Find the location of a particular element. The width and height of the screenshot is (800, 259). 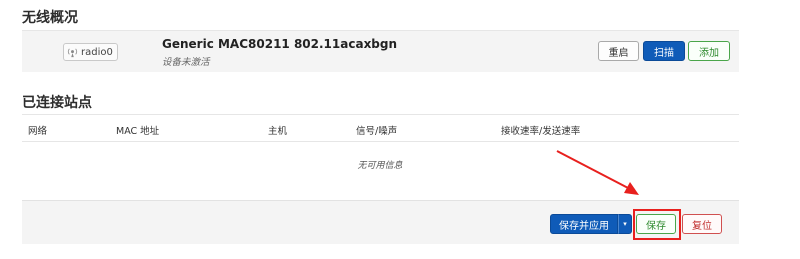

annotation-arrow is located at coordinates (597, 172).